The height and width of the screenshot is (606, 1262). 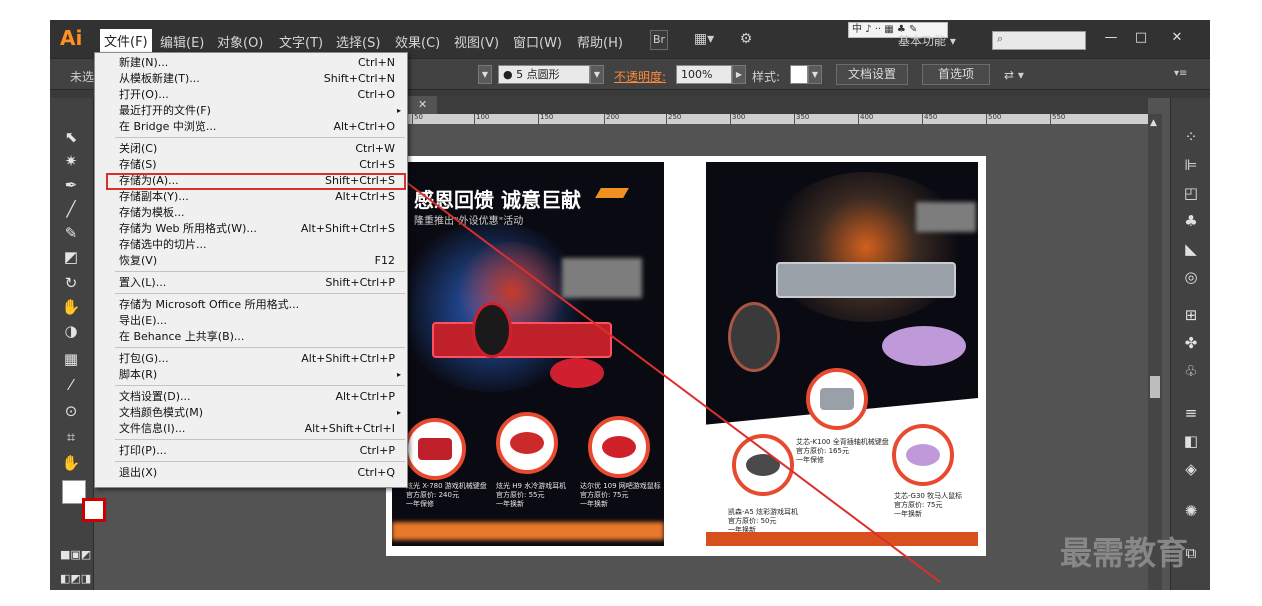 I want to click on menu-view: 视图(V), so click(x=476, y=41).